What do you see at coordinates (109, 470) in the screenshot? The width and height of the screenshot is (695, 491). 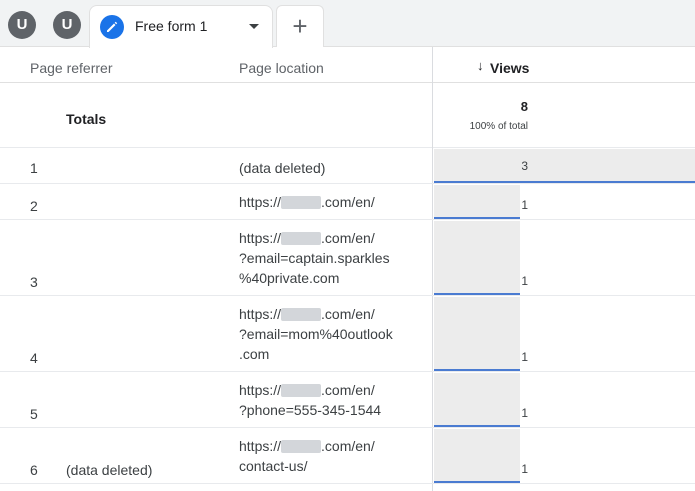 I see `page-referrer-value: (data deleted)` at bounding box center [109, 470].